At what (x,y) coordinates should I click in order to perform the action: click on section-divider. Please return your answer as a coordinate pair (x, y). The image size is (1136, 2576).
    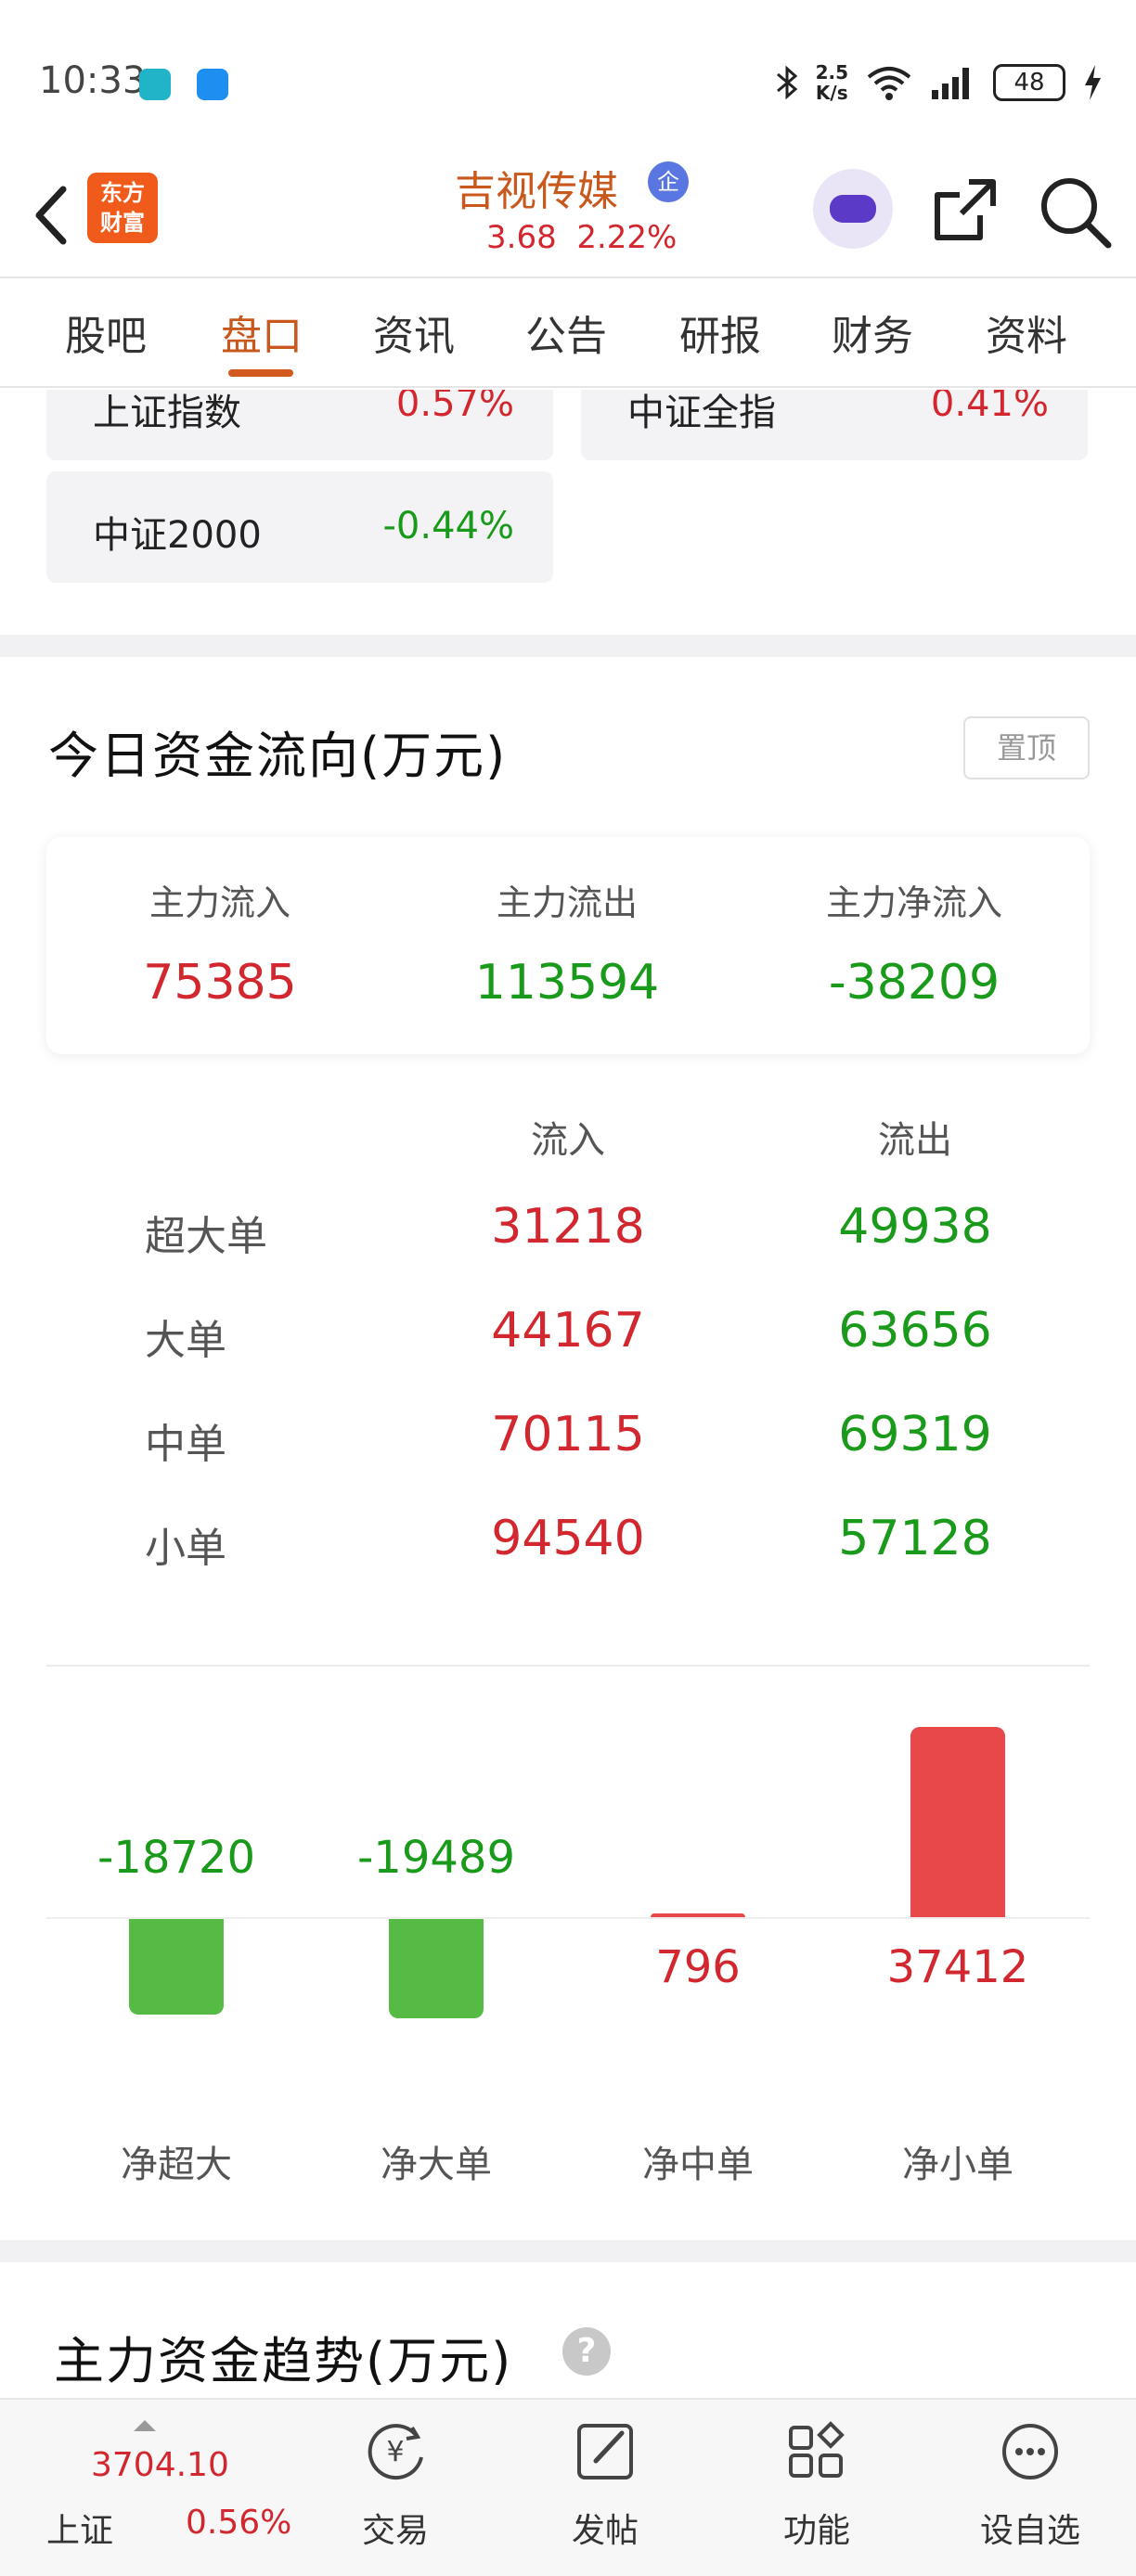
    Looking at the image, I should click on (568, 1666).